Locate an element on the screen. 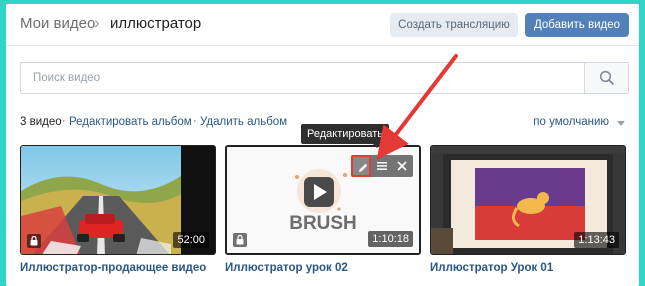 The image size is (645, 286). add-video-button: Добавить видео is located at coordinates (577, 25).